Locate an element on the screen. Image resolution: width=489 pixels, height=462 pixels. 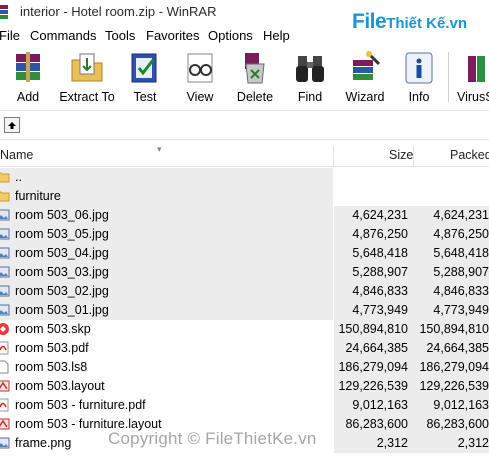
menu-help: Help is located at coordinates (276, 35).